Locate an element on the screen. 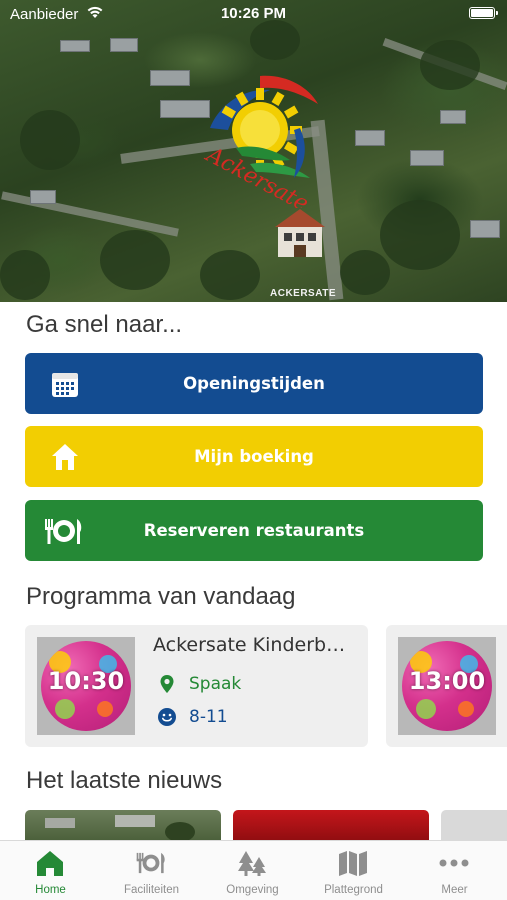 The height and width of the screenshot is (900, 507). program-time: 10:30 is located at coordinates (86, 681).